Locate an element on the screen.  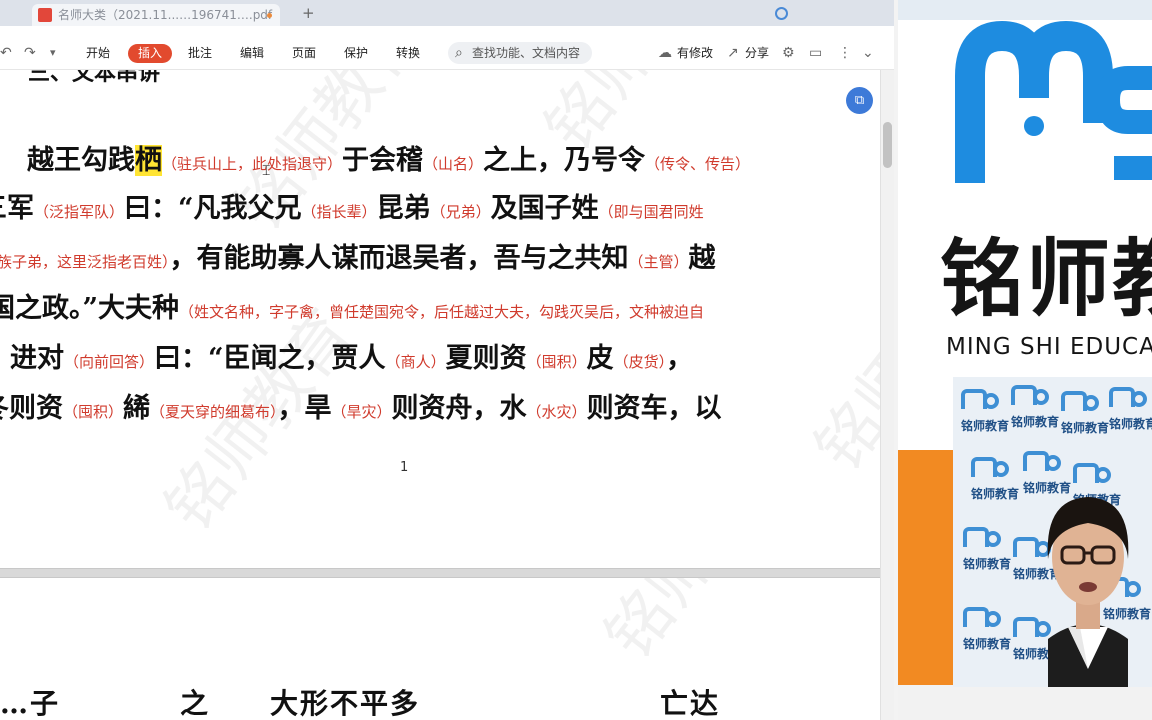
source-text: 絺 is located at coordinates (137, 408).